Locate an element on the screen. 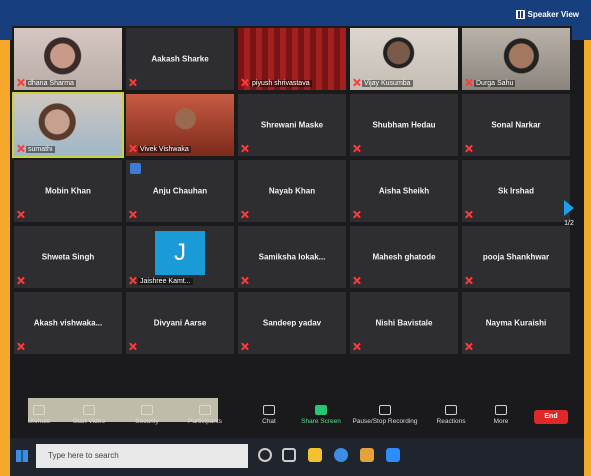  participant-tile: Vivek Vishwaka is located at coordinates (180, 125).